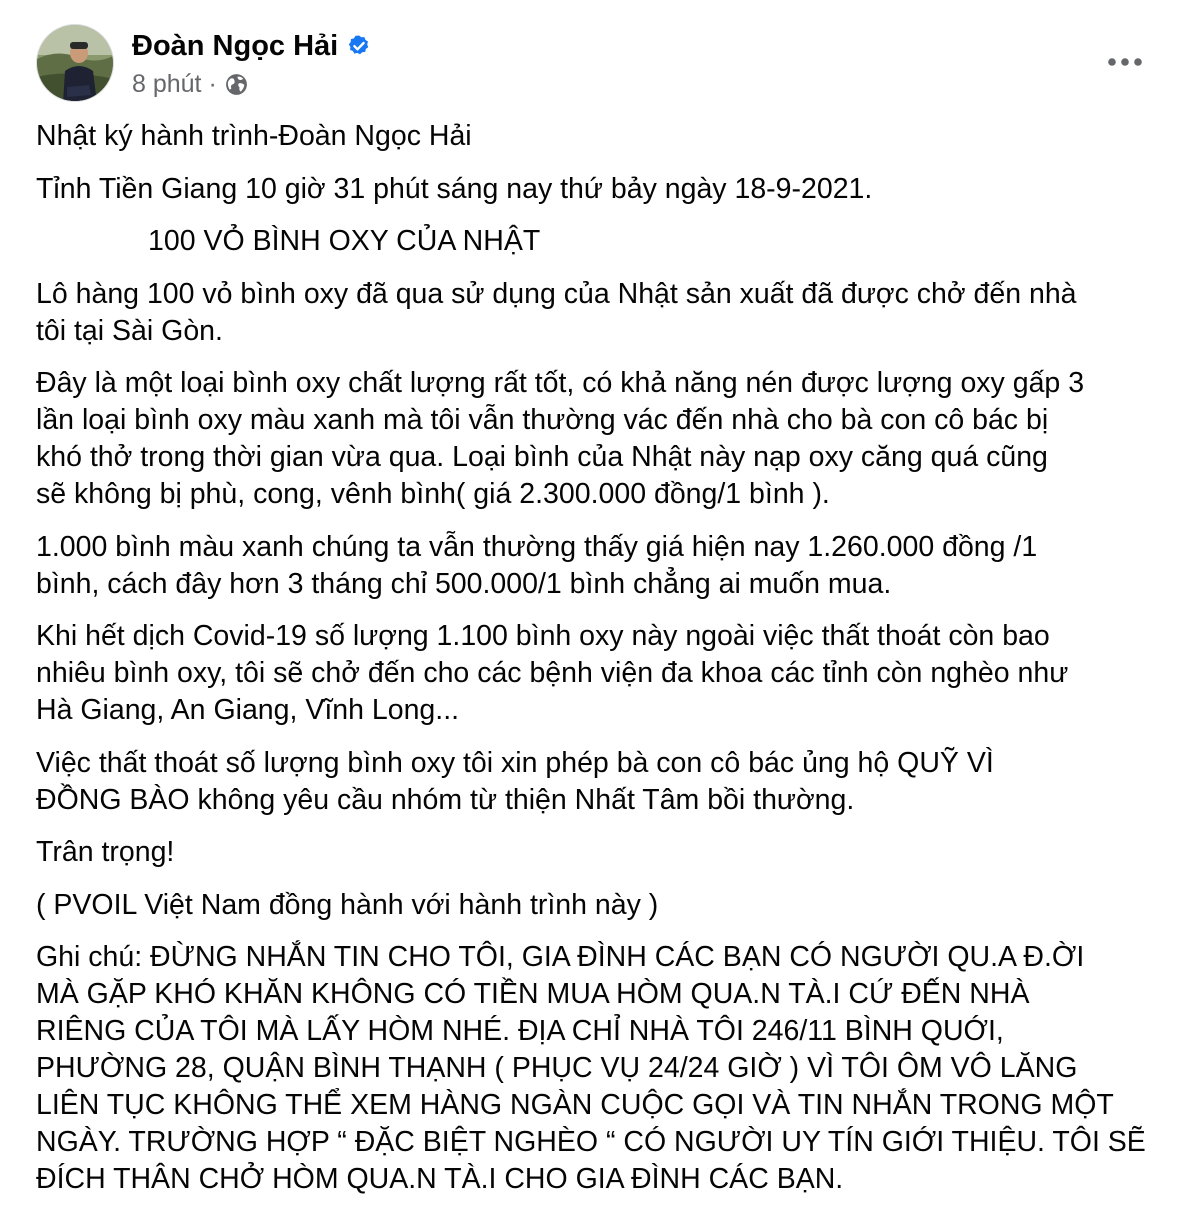 The width and height of the screenshot is (1180, 1230). Describe the element at coordinates (591, 66) in the screenshot. I see `post-header: Đoàn Ngọc Hải 8 phút ·` at that location.